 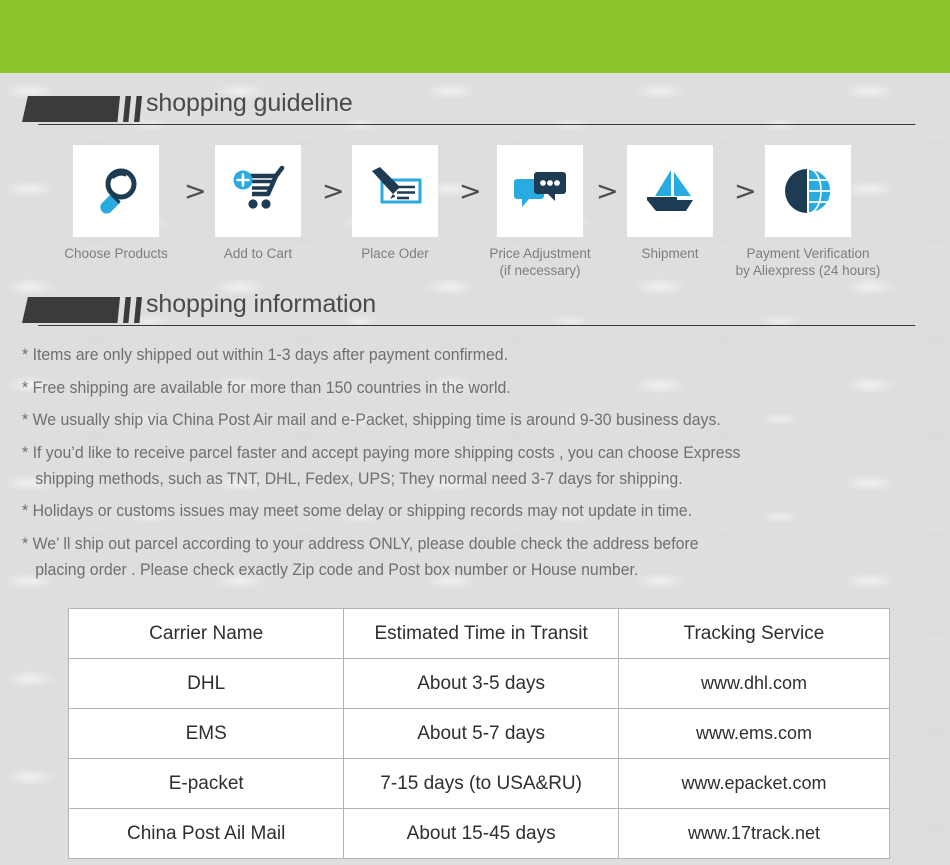 I want to click on step-add-to-cart: Add to Cart, so click(x=258, y=201).